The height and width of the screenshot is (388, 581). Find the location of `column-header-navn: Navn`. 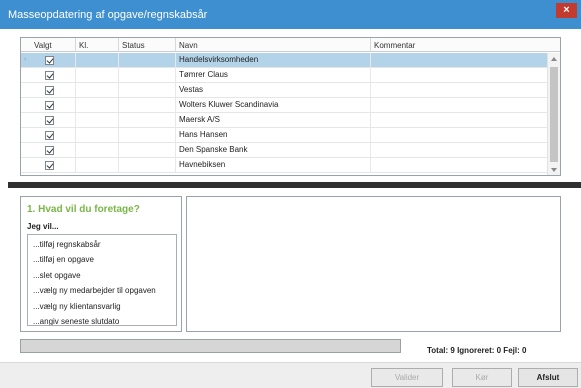

column-header-navn: Navn is located at coordinates (188, 45).